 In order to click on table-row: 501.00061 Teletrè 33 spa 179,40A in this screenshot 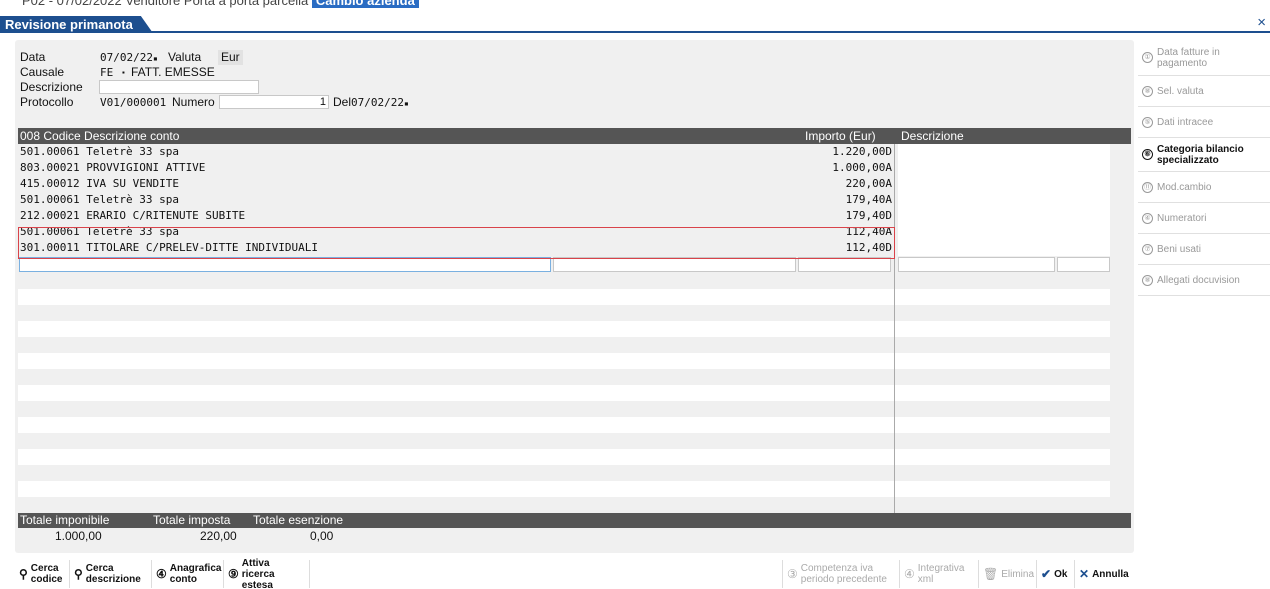, I will do `click(564, 200)`.